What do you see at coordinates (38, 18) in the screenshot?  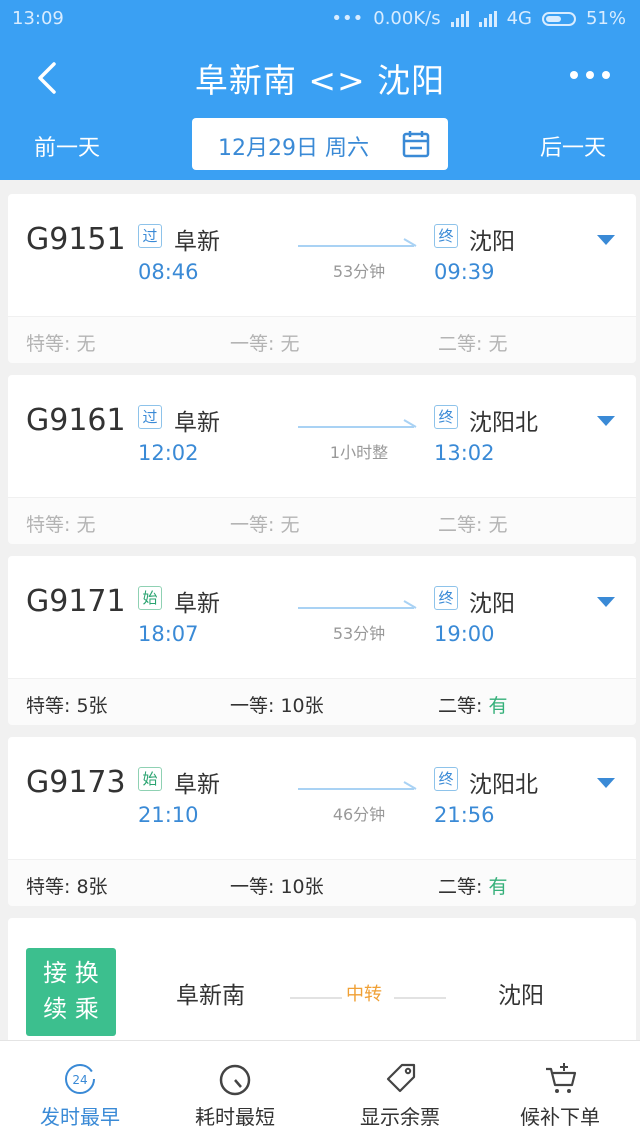 I see `status-time: 13:09` at bounding box center [38, 18].